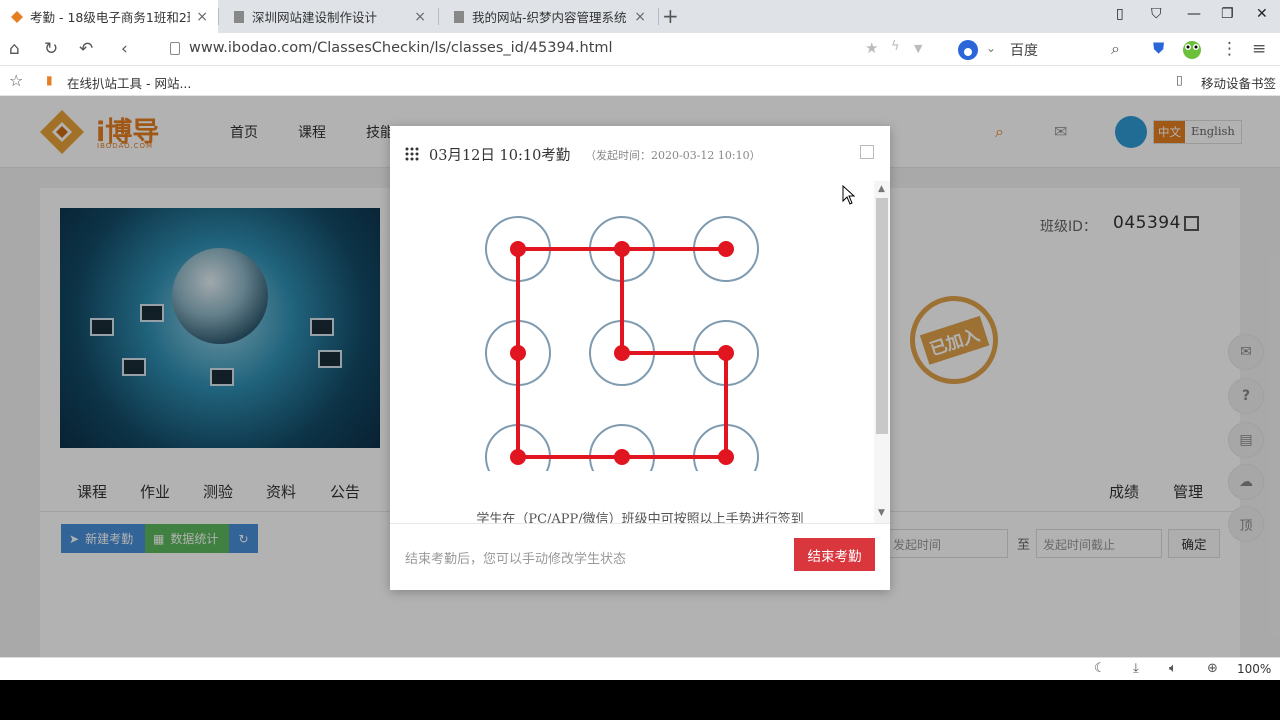 This screenshot has height=720, width=1280. I want to click on mouse-cursor-icon, so click(849, 195).